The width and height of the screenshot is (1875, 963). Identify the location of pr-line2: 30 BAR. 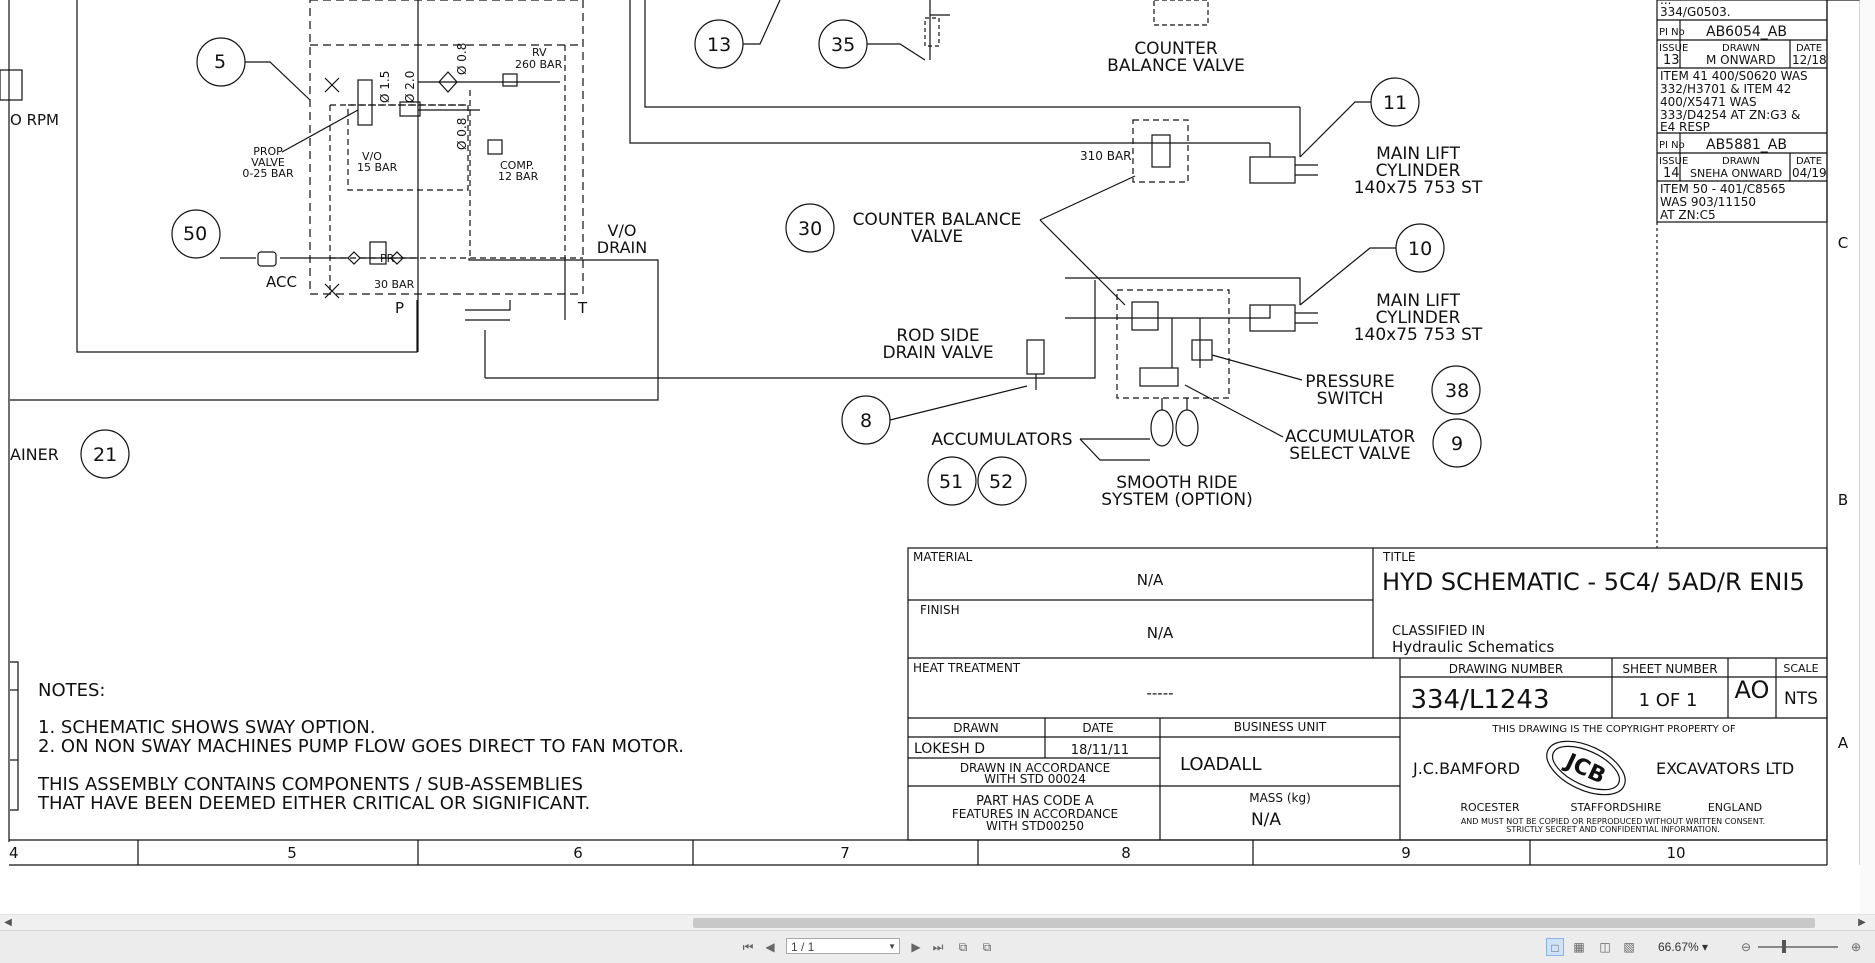
(394, 284).